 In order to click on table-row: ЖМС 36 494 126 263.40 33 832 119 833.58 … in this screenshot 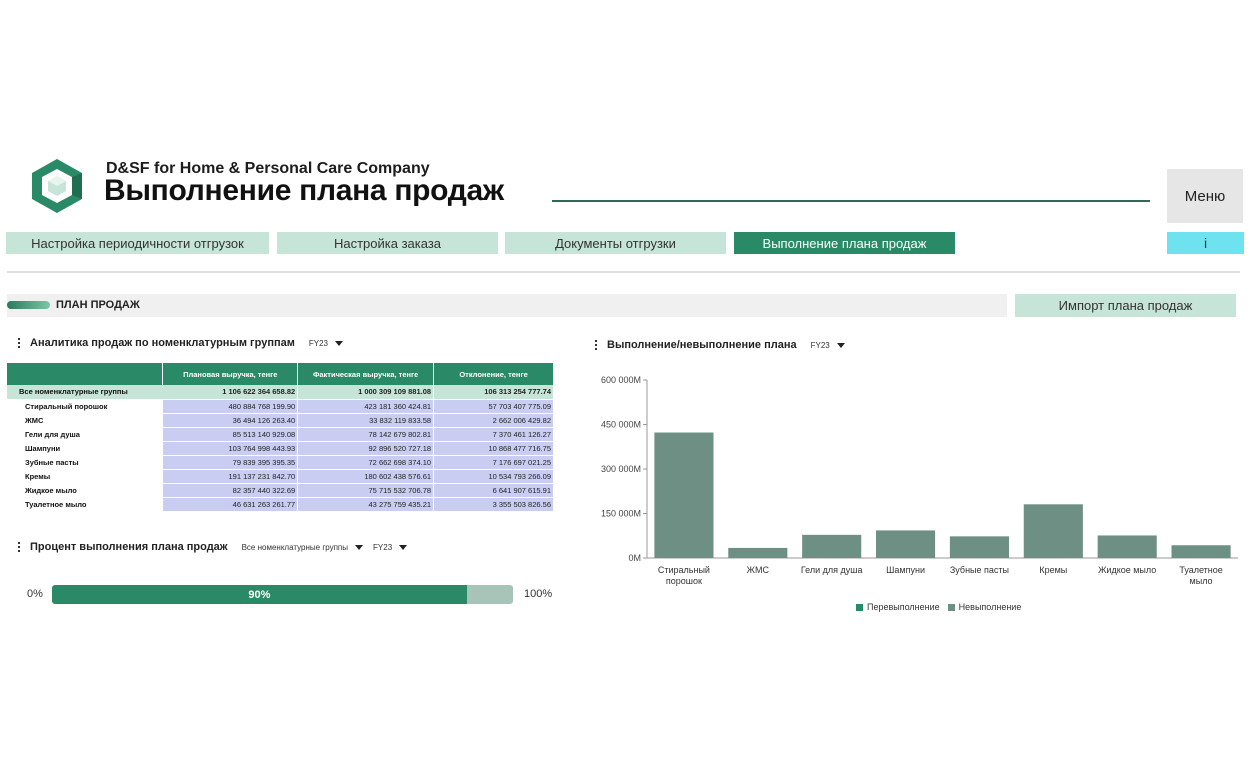, I will do `click(280, 420)`.